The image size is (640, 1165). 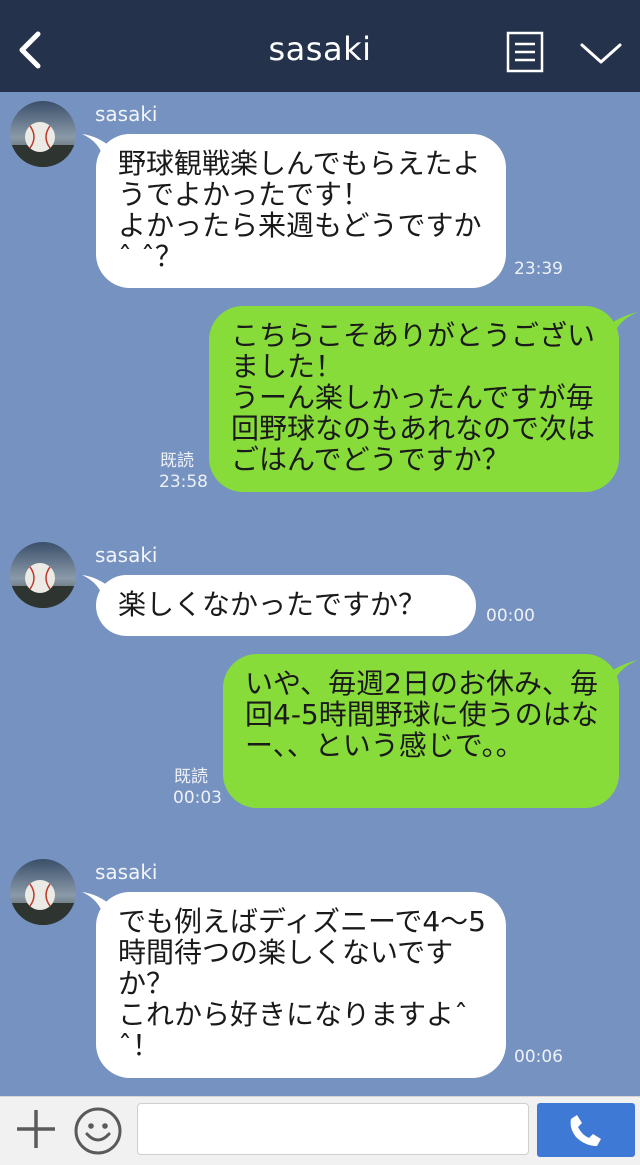 What do you see at coordinates (421, 731) in the screenshot?
I see `message-bubble: いや、毎週2日のお休み、毎回4-5時間野球に使うのはなー、、という感じで。。` at bounding box center [421, 731].